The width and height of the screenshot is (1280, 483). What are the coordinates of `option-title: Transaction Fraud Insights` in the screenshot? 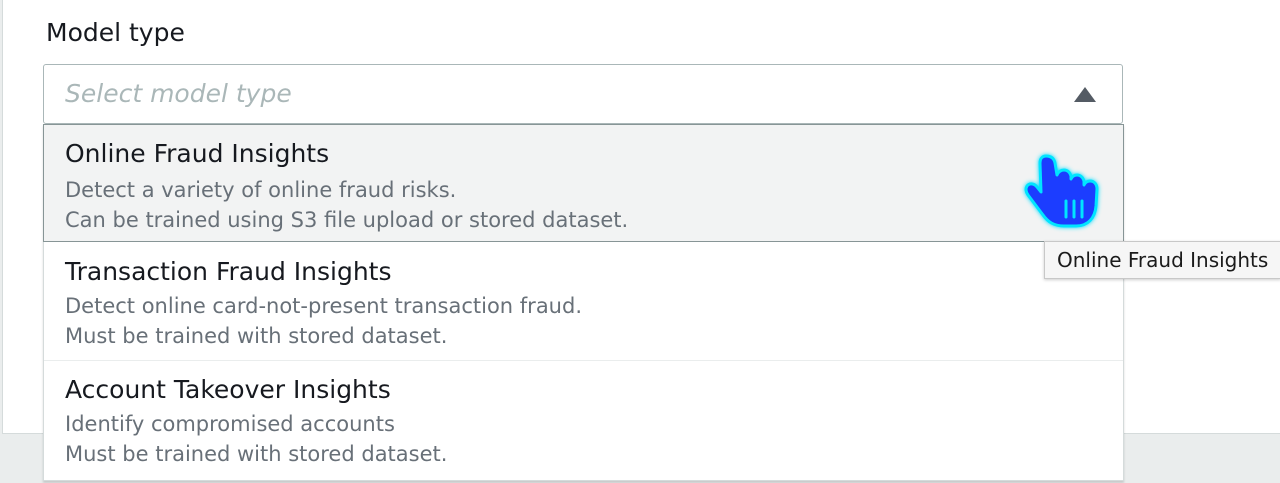 It's located at (228, 271).